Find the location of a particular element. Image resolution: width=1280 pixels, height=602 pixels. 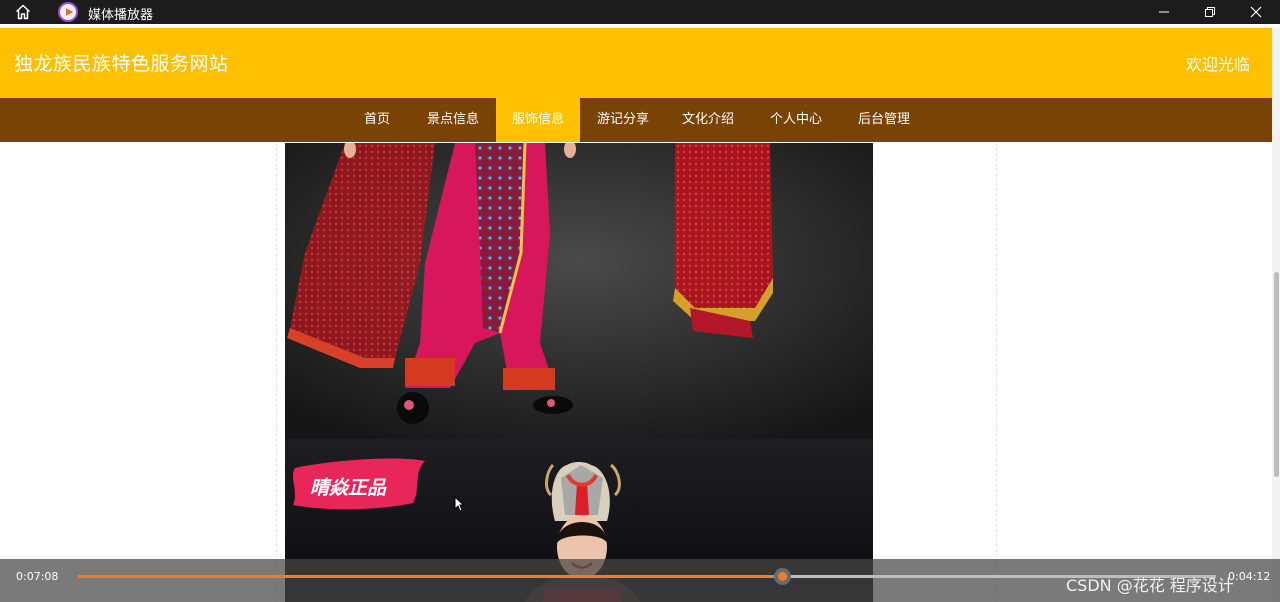

page-scrollbar-thumb is located at coordinates (1276, 374).